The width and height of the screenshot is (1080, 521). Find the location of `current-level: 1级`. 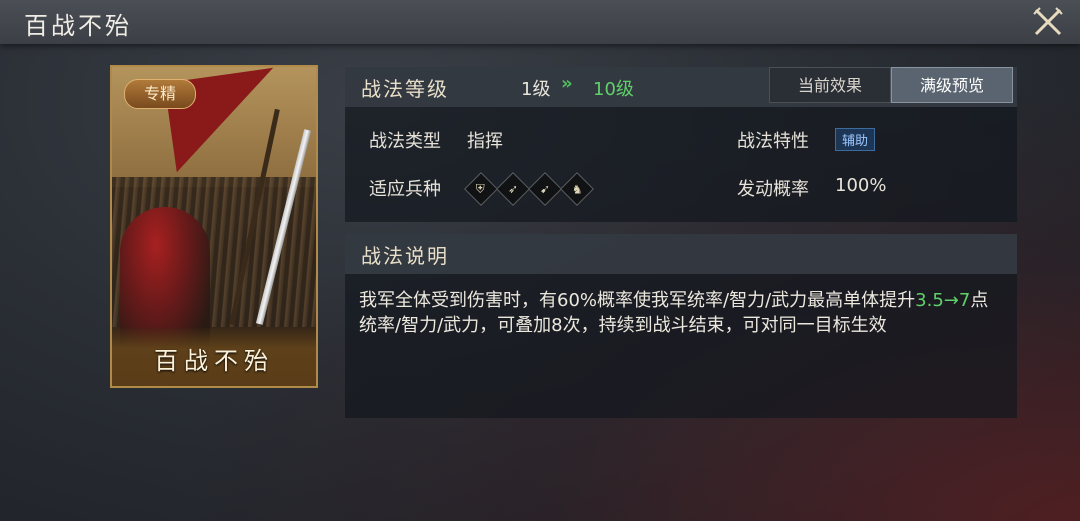

current-level: 1级 is located at coordinates (536, 89).